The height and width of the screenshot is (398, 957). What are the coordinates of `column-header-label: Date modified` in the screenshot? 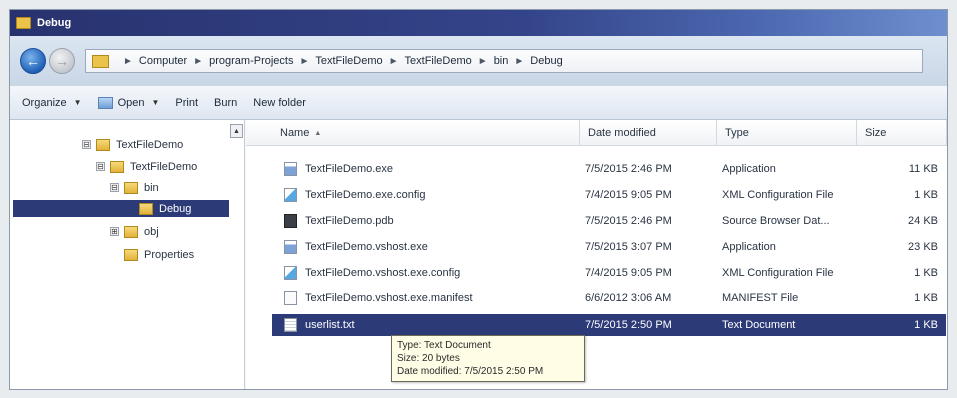 It's located at (622, 133).